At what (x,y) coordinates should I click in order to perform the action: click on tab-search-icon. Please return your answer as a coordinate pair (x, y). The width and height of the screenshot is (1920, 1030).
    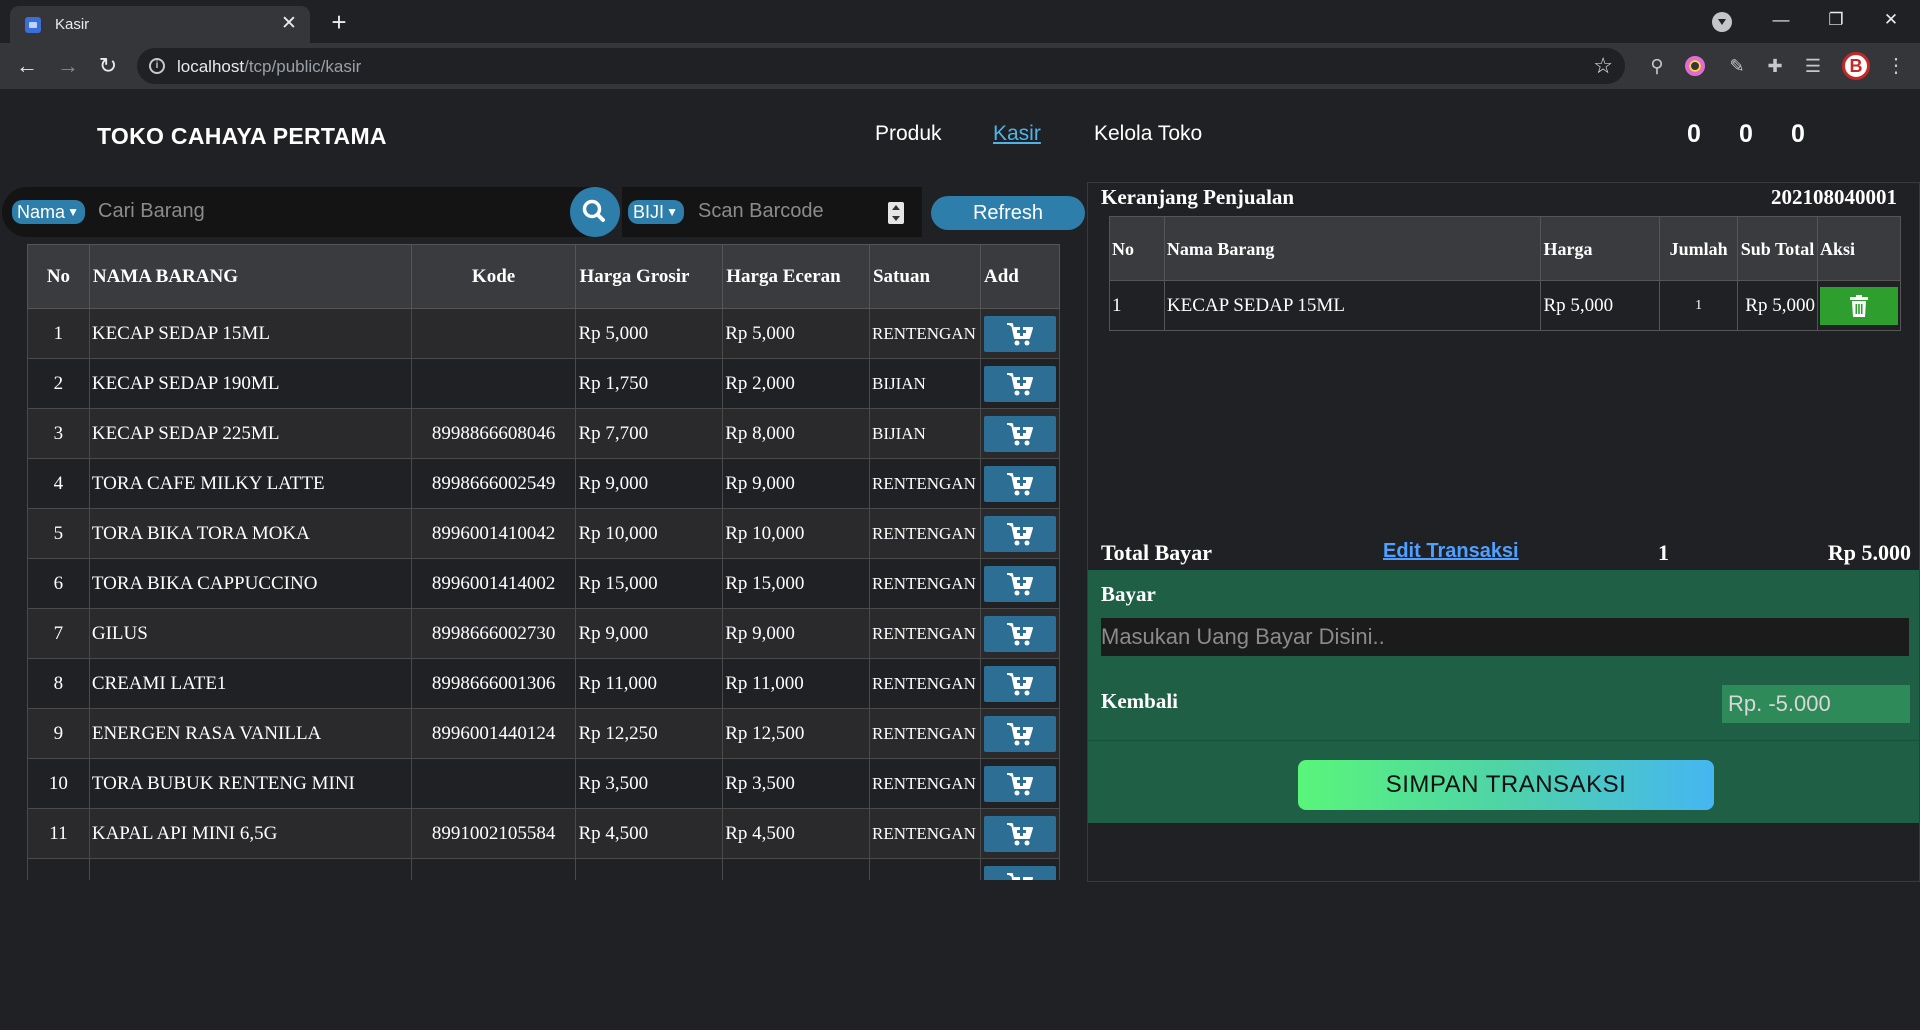
    Looking at the image, I should click on (1722, 22).